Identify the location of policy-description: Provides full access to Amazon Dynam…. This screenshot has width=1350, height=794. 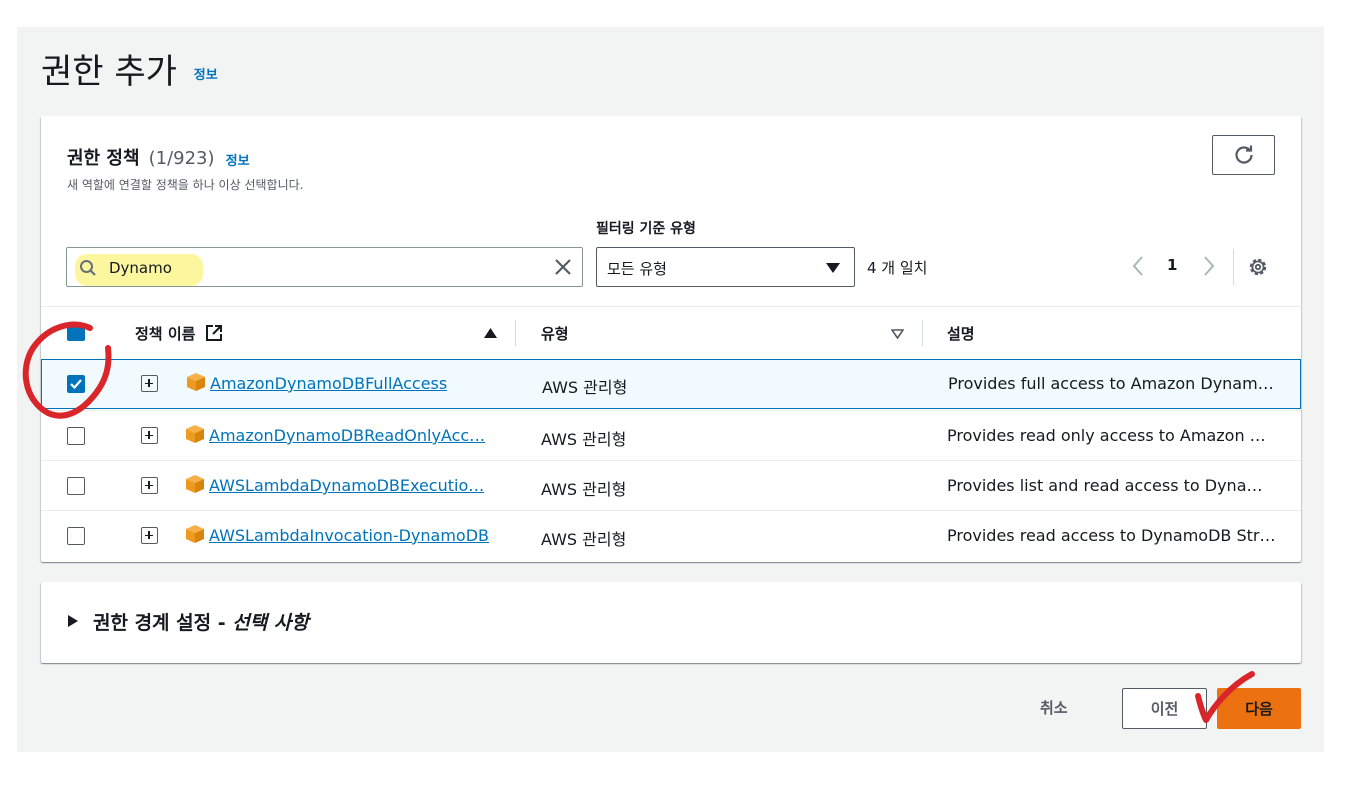
(1111, 383).